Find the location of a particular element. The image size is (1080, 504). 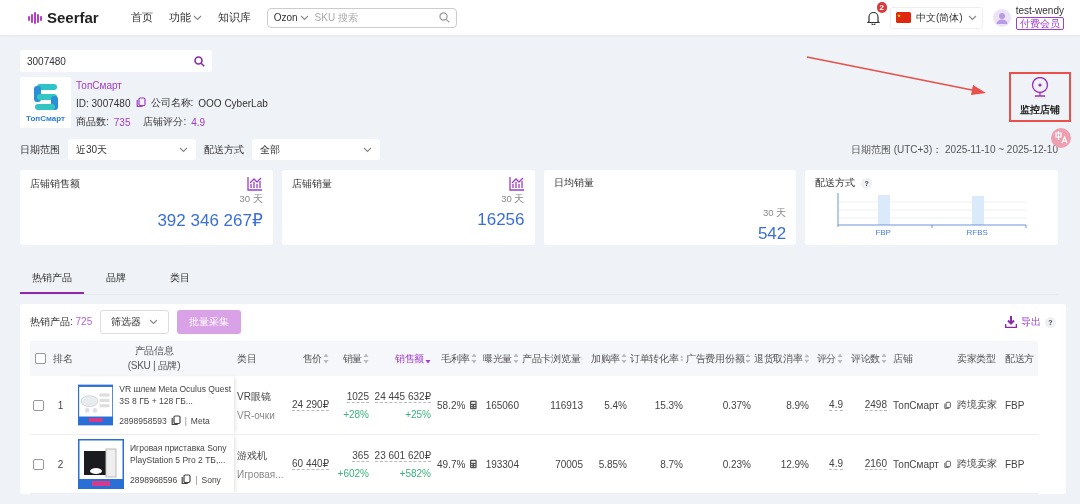

reviews: 2160 is located at coordinates (875, 464).